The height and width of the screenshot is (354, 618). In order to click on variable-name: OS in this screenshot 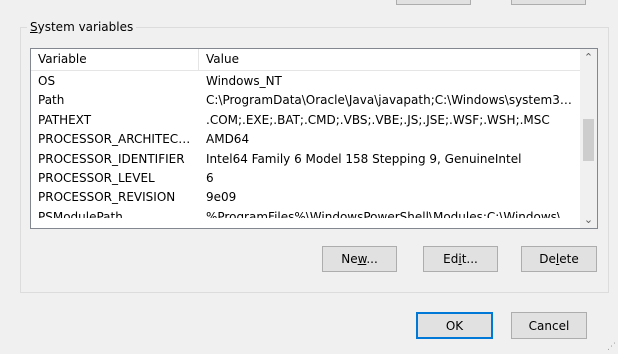, I will do `click(47, 81)`.